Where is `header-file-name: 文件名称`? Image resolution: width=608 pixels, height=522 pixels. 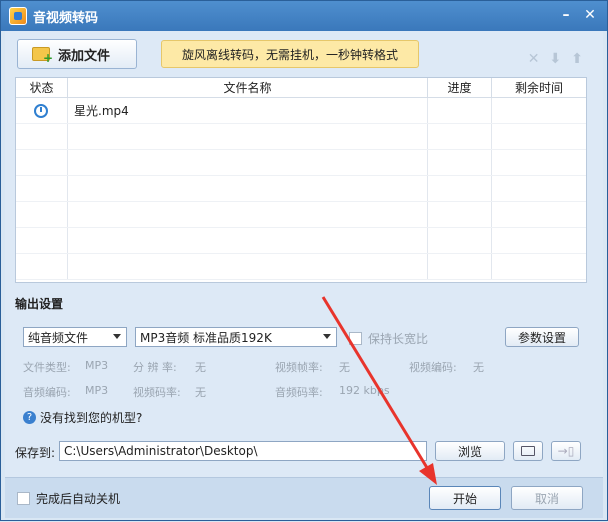
header-file-name: 文件名称 is located at coordinates (248, 87).